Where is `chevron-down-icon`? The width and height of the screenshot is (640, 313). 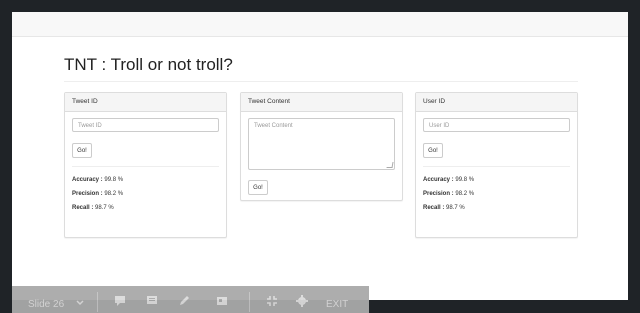
chevron-down-icon is located at coordinates (80, 303).